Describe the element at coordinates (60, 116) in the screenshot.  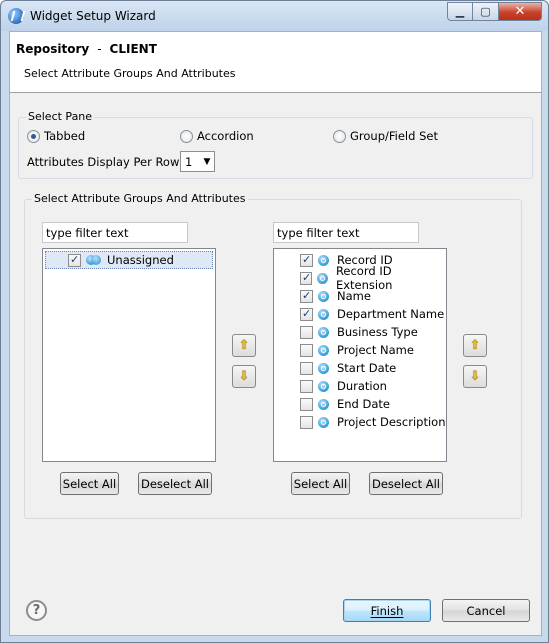
I see `select-pane-legend: Select Pane` at that location.